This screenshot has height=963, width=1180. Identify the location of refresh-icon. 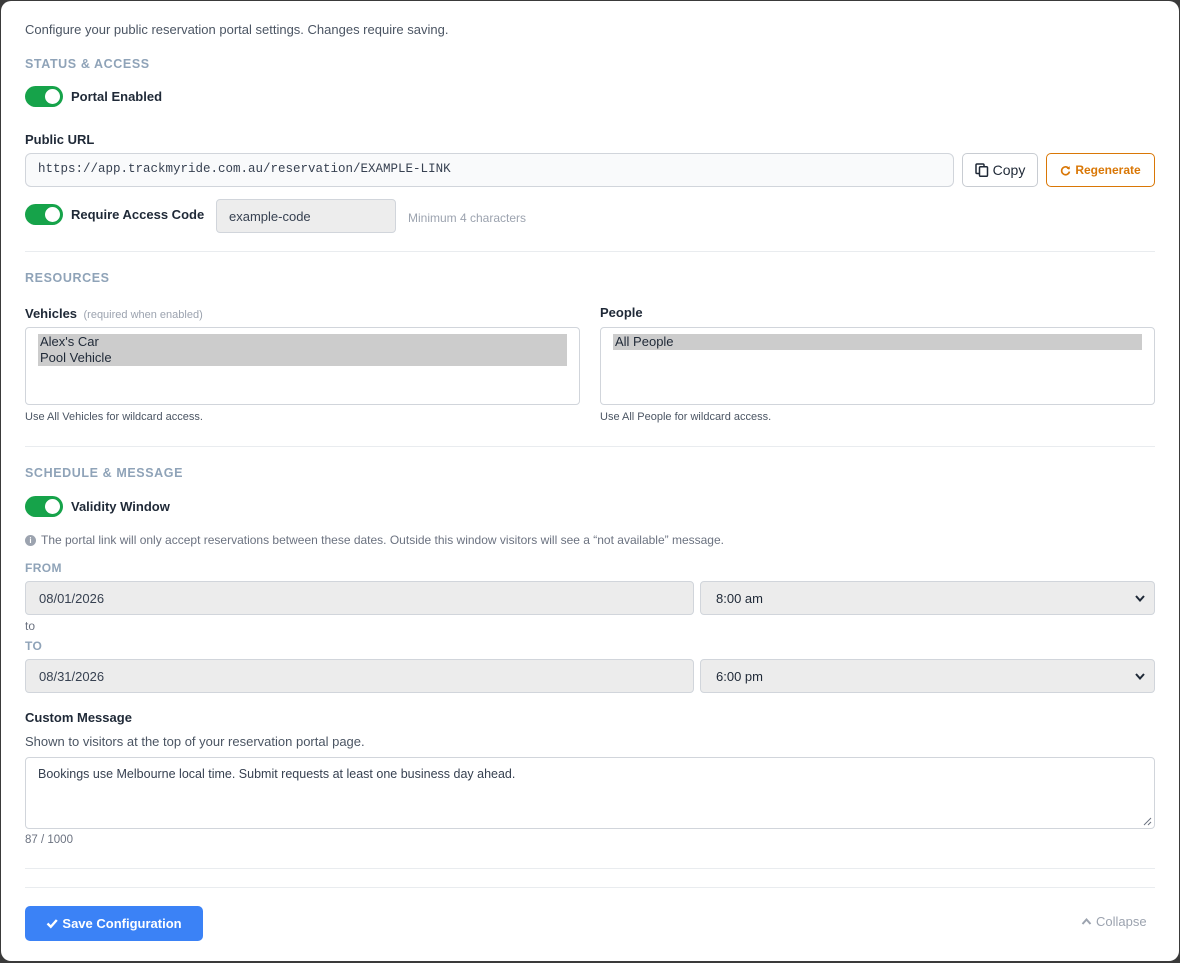
(1066, 170).